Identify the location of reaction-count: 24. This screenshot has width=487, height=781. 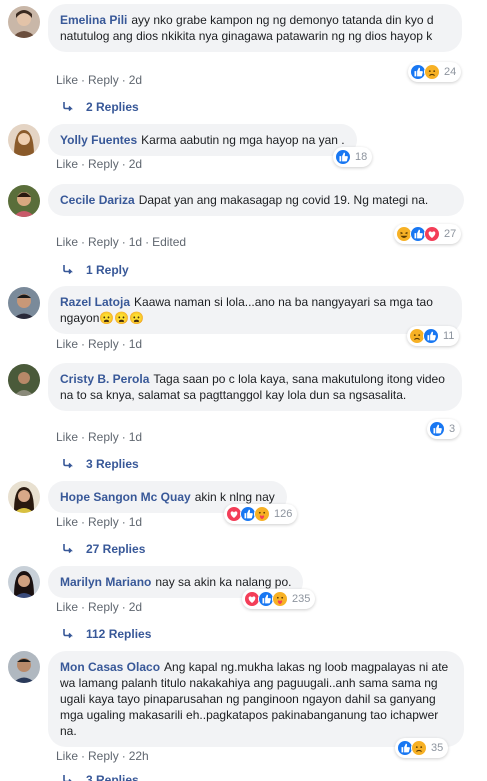
(450, 72).